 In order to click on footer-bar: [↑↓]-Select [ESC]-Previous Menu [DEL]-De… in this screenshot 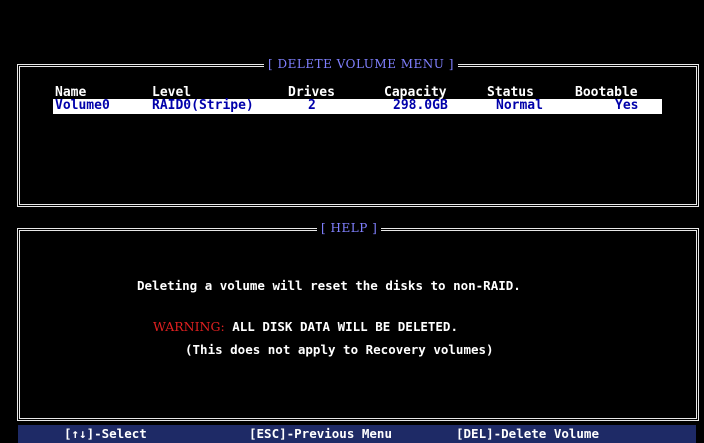, I will do `click(357, 434)`.